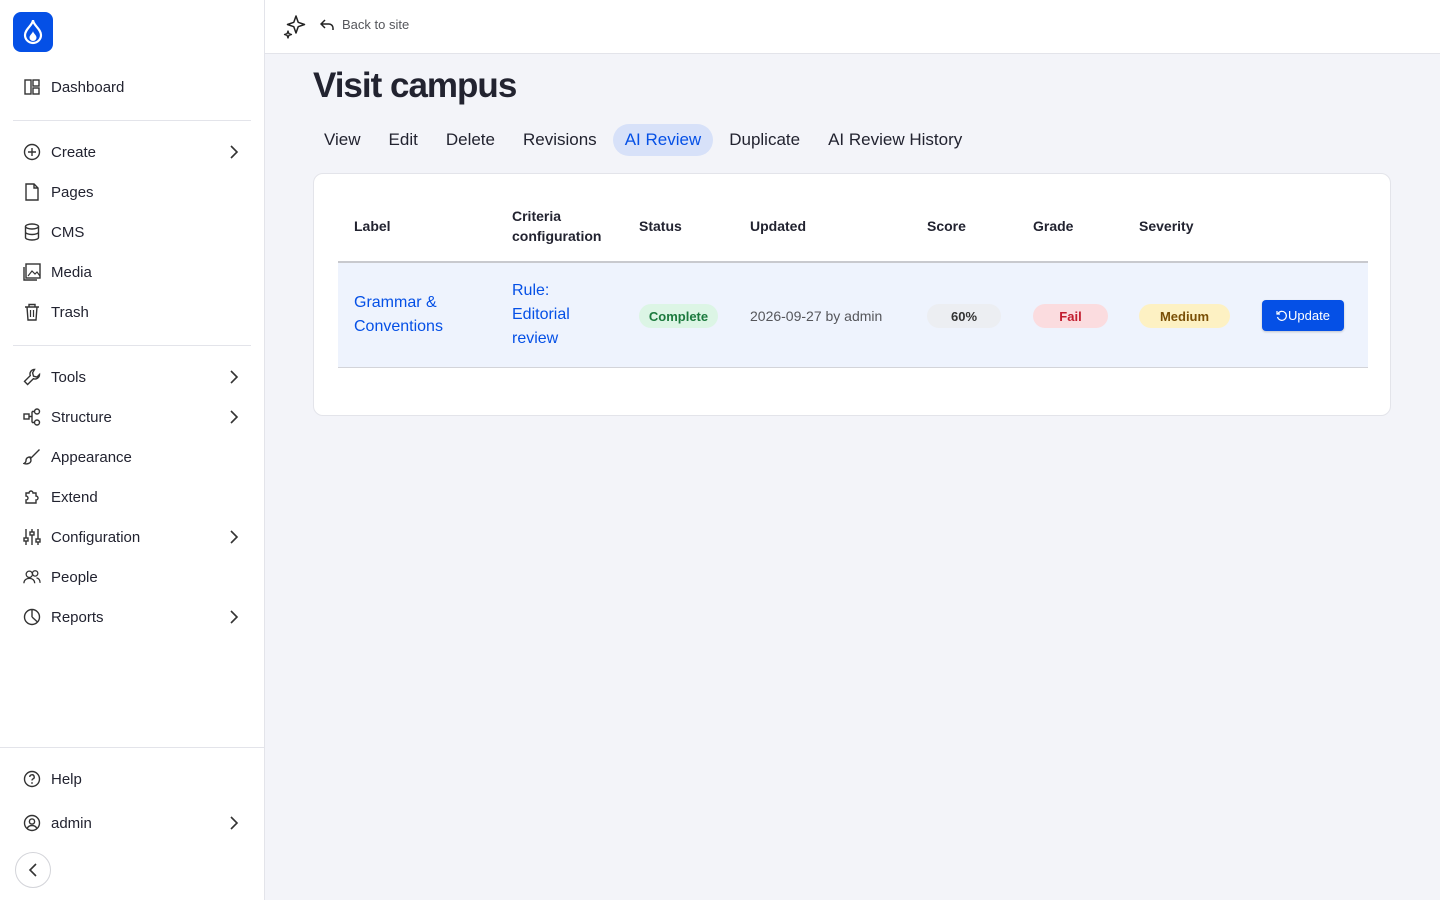 Image resolution: width=1440 pixels, height=900 pixels. What do you see at coordinates (372, 226) in the screenshot?
I see `column-header-label: Label` at bounding box center [372, 226].